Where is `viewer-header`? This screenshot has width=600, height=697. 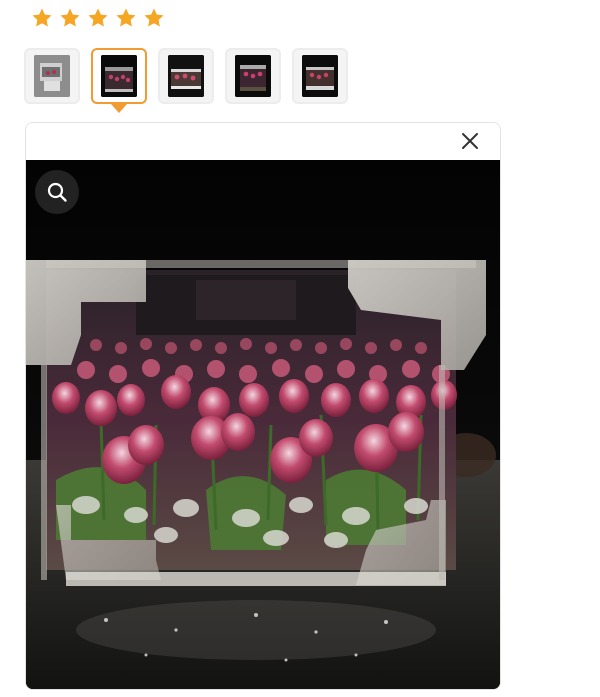
viewer-header is located at coordinates (263, 141).